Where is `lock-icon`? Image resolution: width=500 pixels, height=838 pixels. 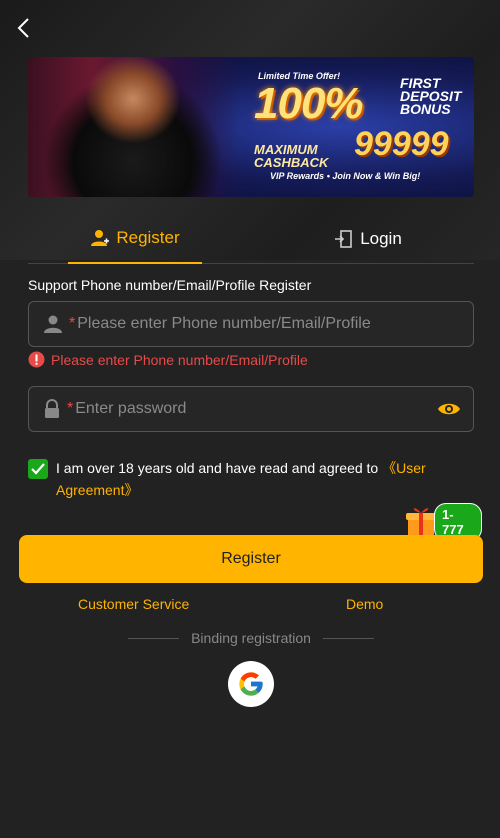 lock-icon is located at coordinates (52, 408).